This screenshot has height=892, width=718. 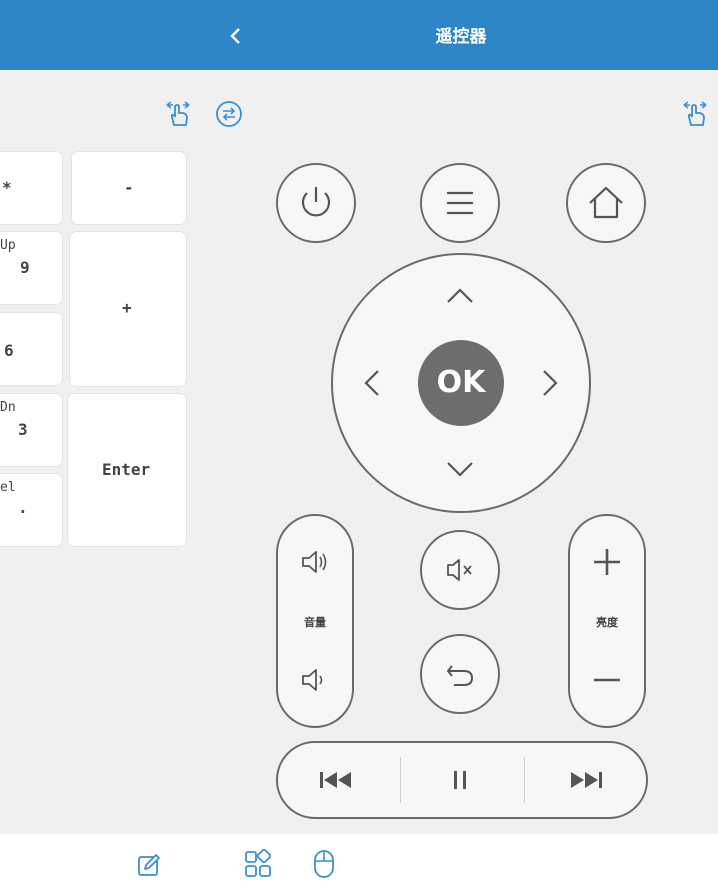 I want to click on keypad-key-asterisk: *, so click(x=31, y=188).